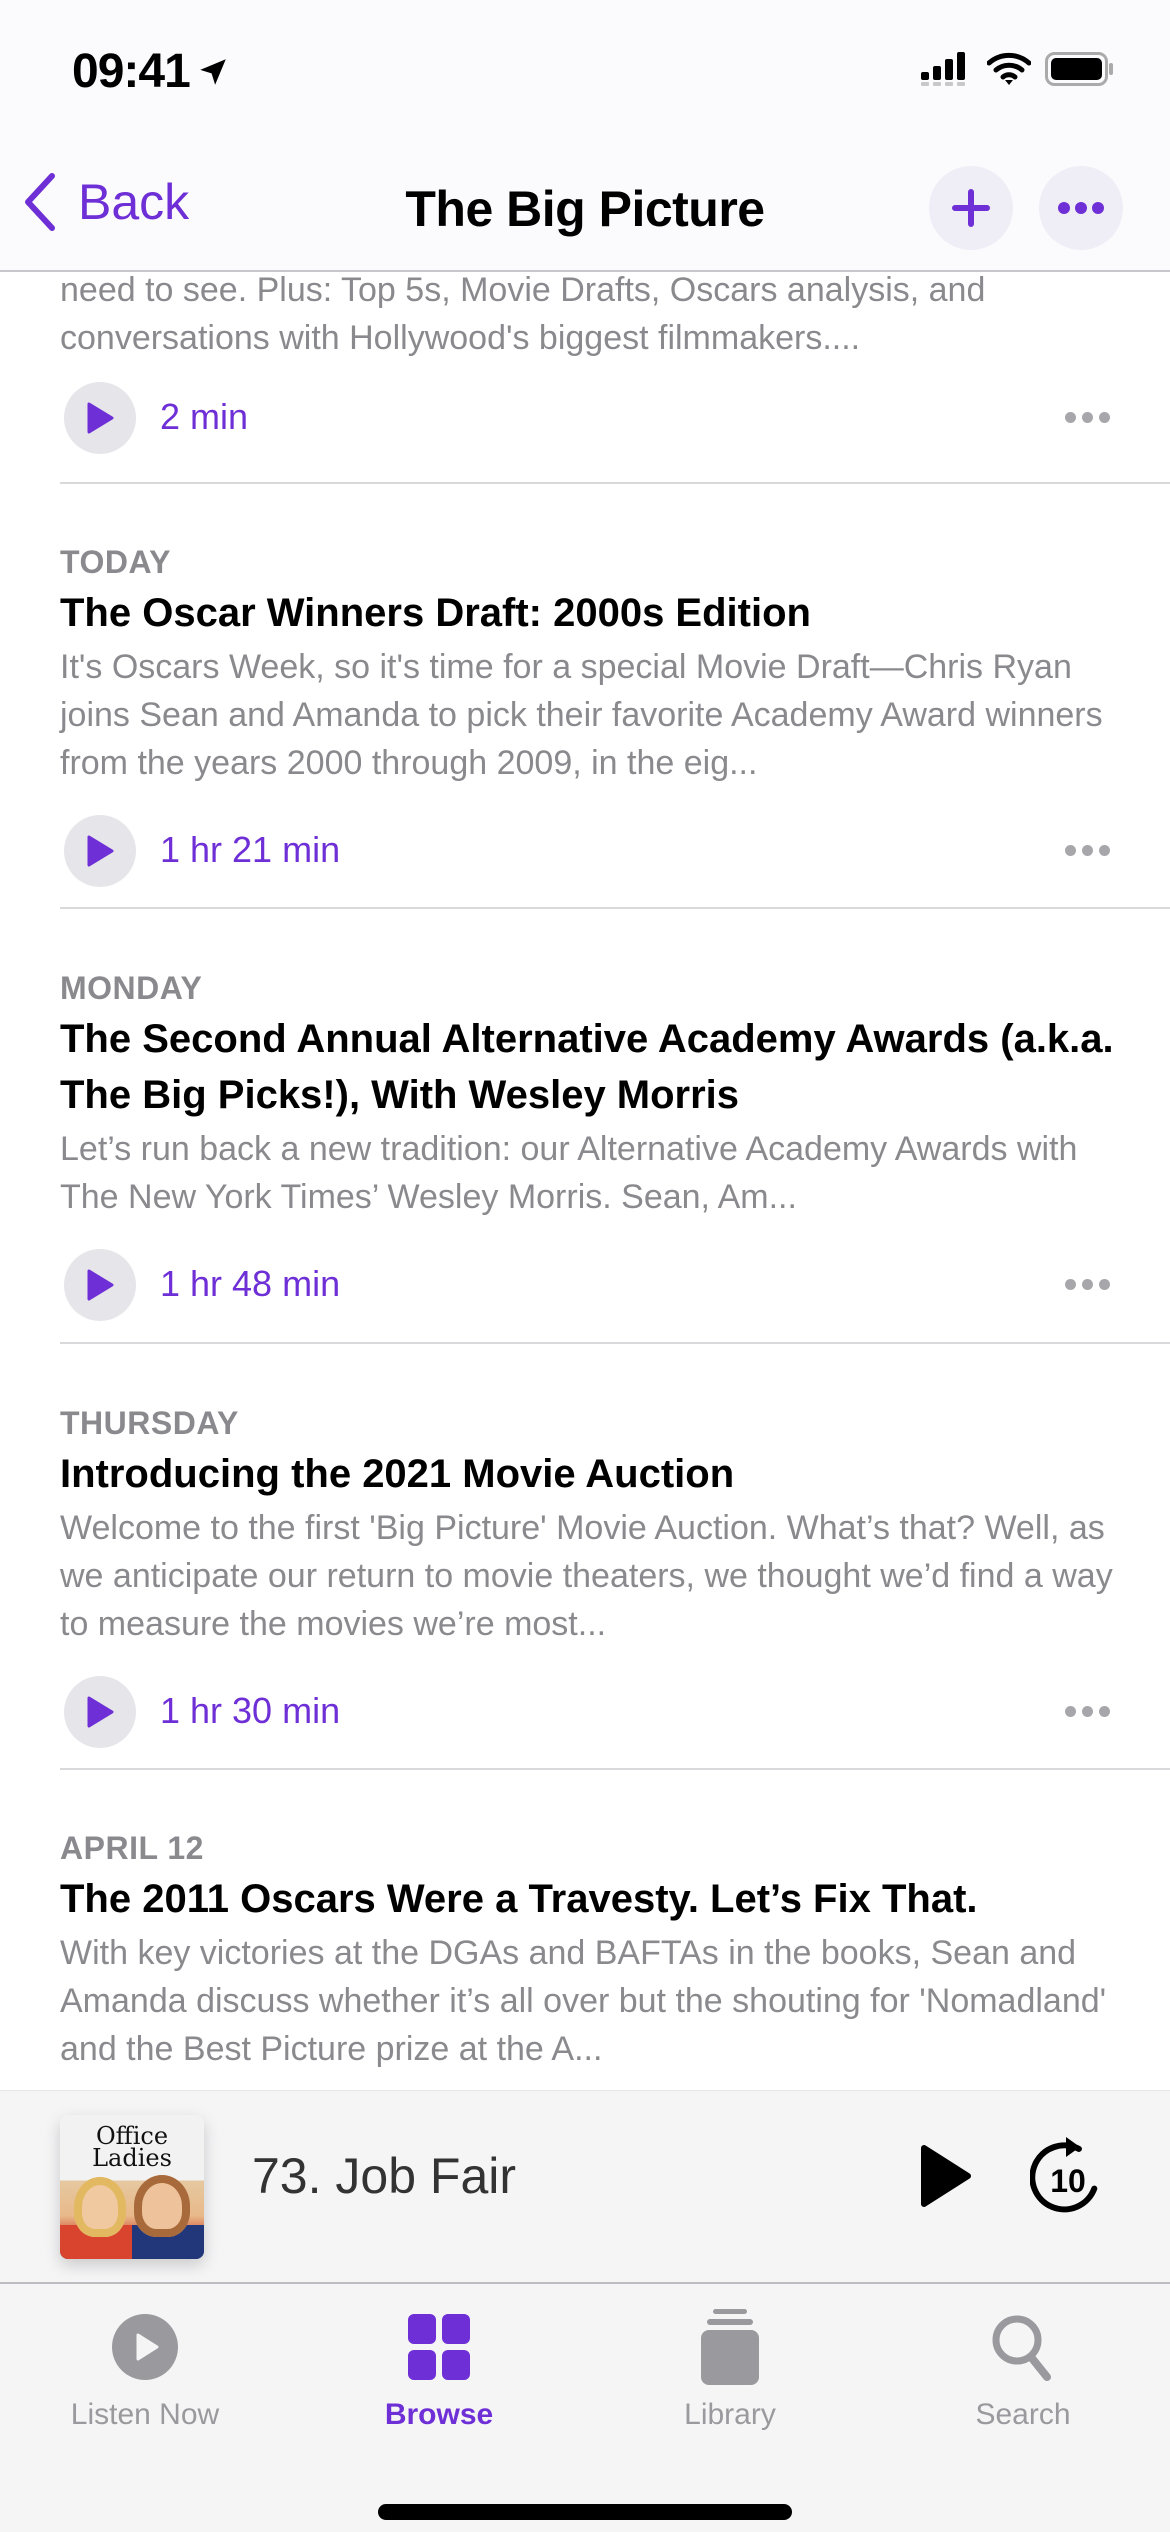 The image size is (1170, 2532). I want to click on location-arrow-icon, so click(213, 71).